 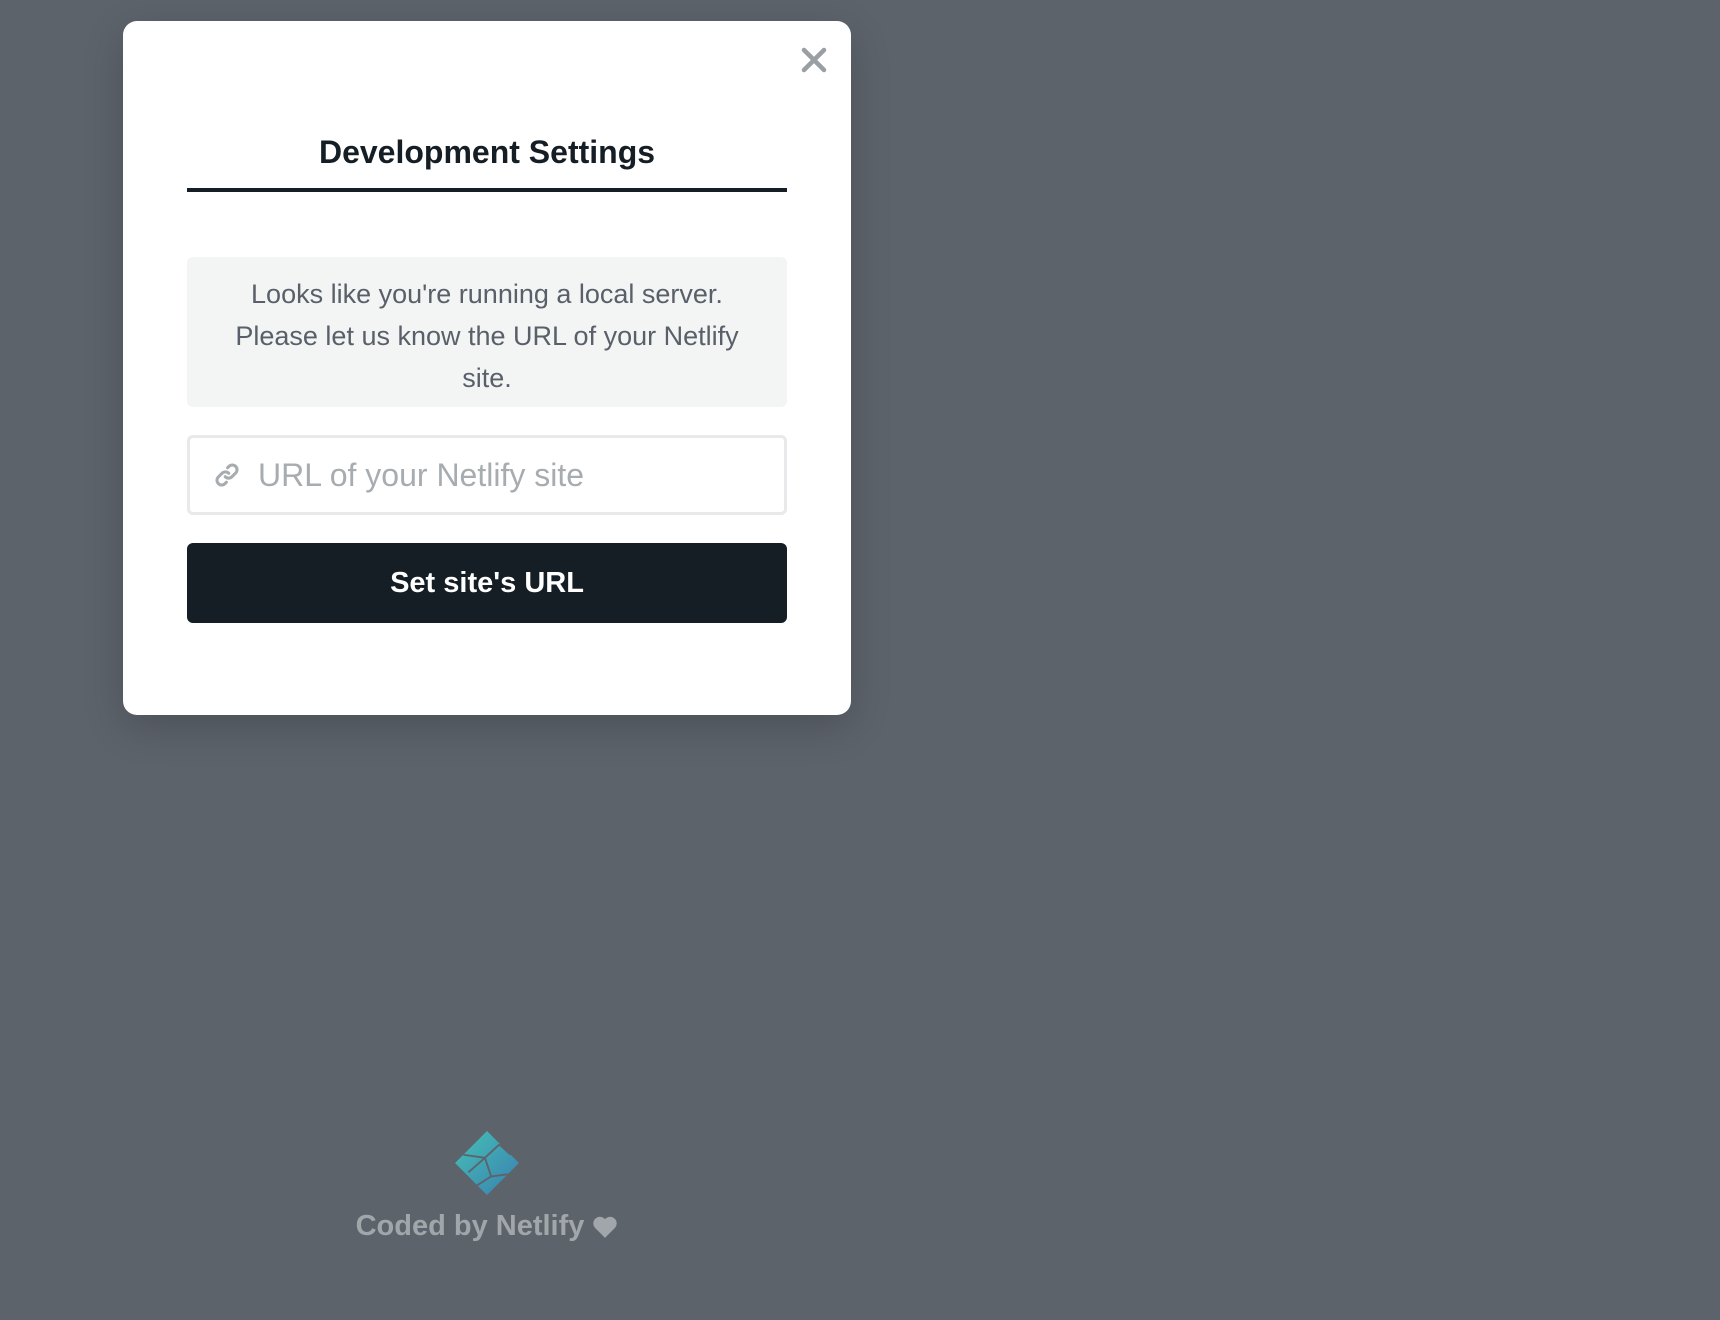 What do you see at coordinates (487, 190) in the screenshot?
I see `title-divider` at bounding box center [487, 190].